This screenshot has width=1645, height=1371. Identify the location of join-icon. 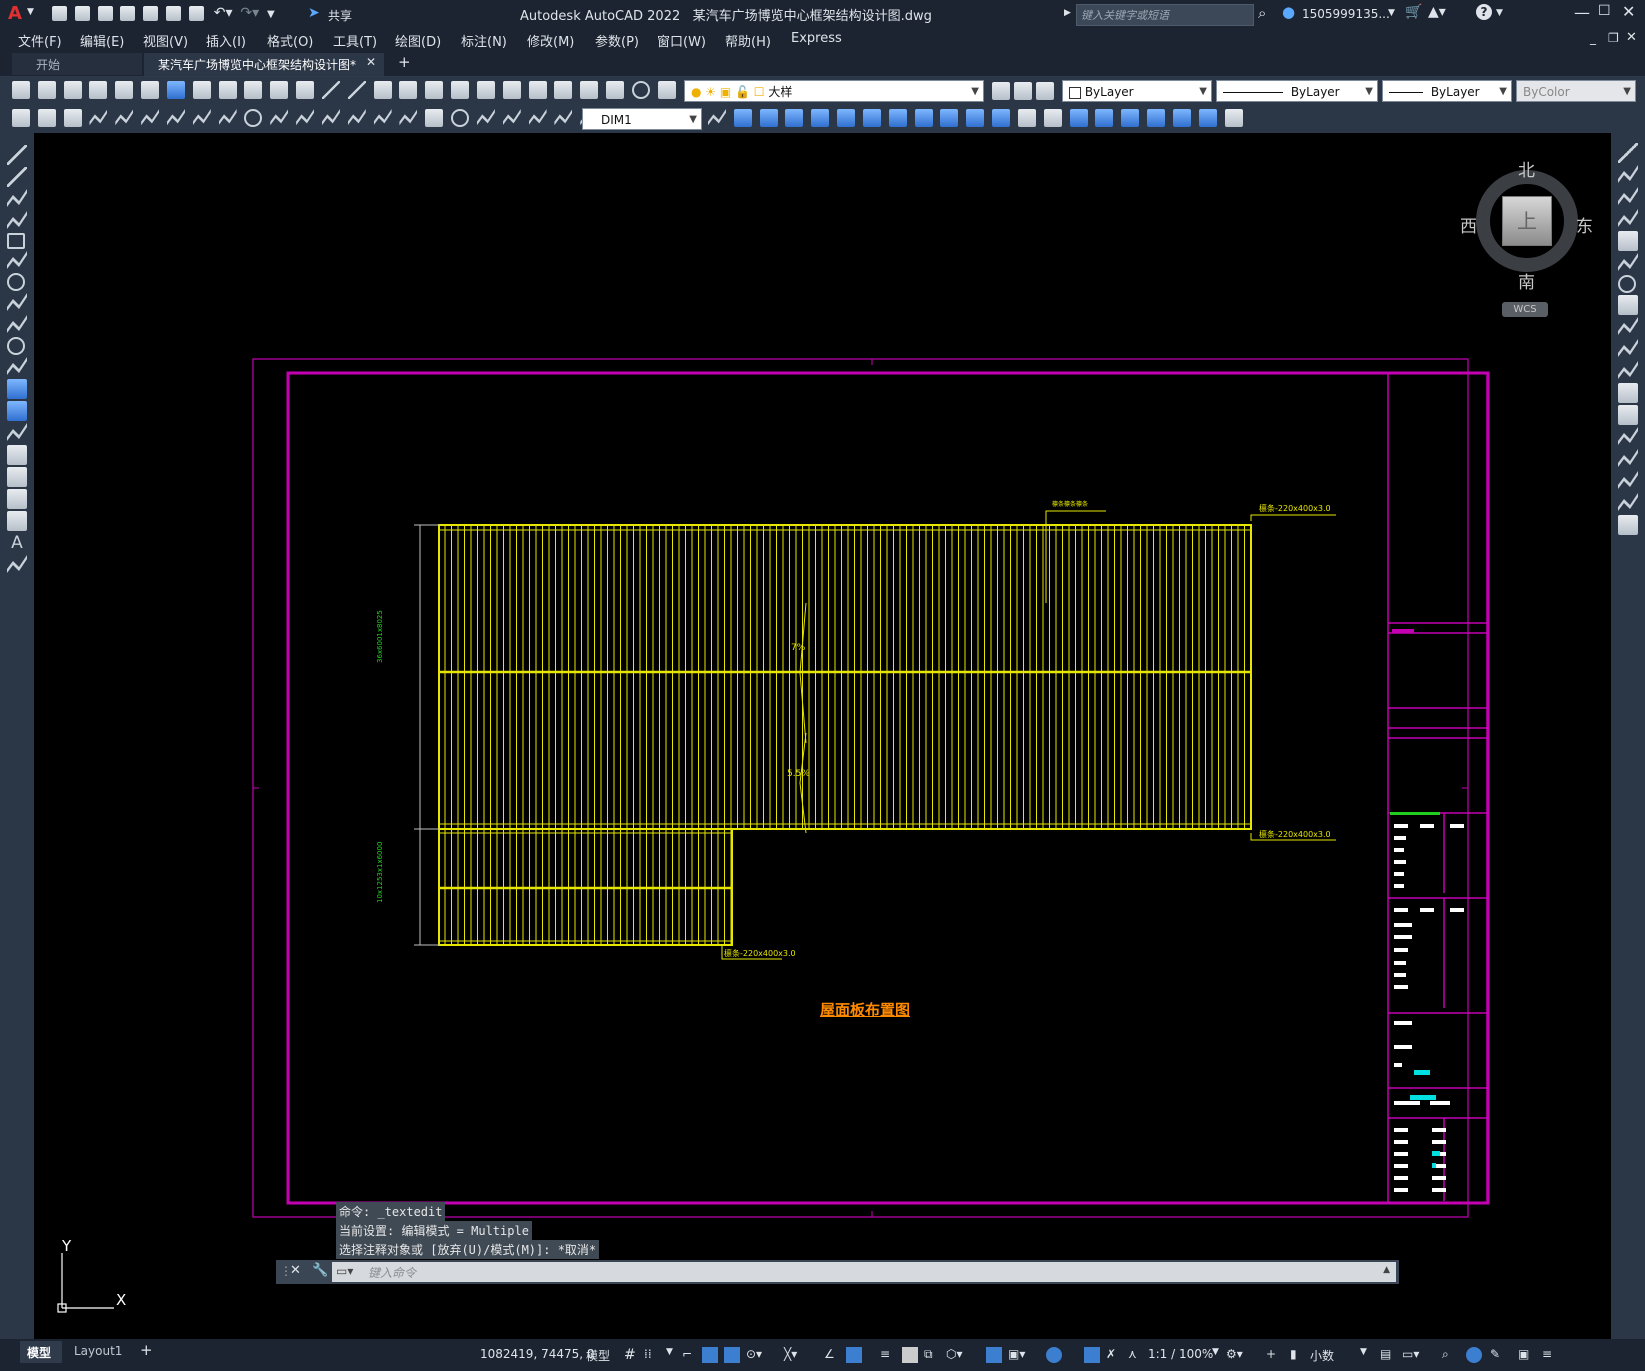
(1628, 436).